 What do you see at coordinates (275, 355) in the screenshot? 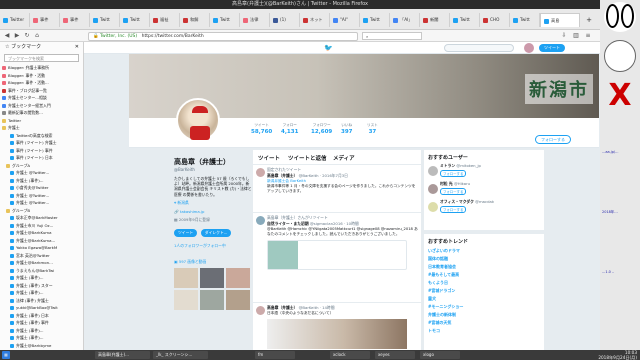
I see `taskbar-item: fm` at bounding box center [275, 355].